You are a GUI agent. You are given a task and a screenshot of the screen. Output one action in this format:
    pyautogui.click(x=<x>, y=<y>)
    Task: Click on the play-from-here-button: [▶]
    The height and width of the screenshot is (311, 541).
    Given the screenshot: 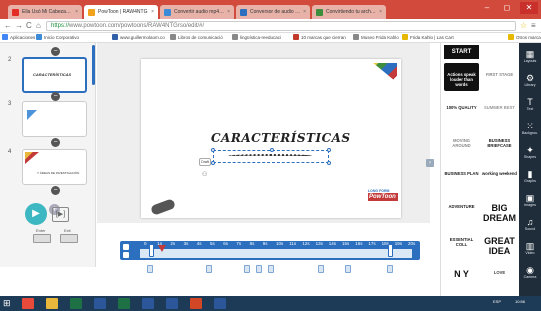 What is the action you would take?
    pyautogui.click(x=60, y=214)
    